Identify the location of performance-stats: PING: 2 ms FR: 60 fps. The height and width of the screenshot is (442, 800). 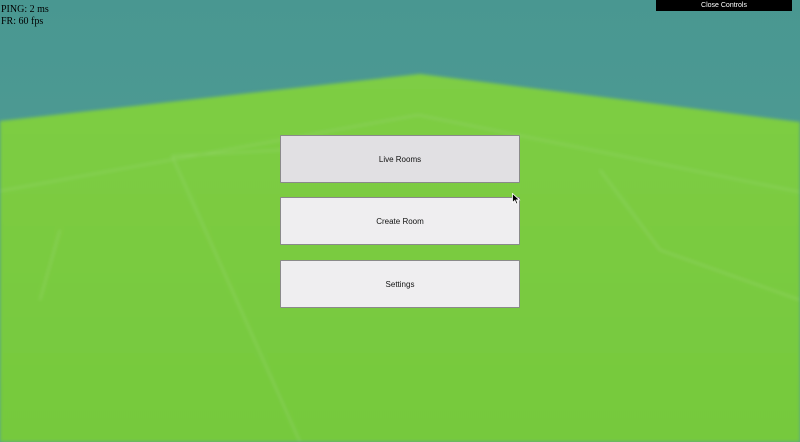
(25, 16).